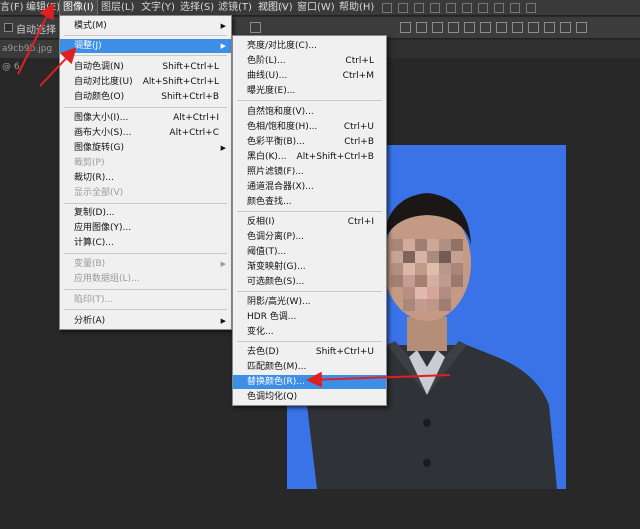  Describe the element at coordinates (43, 8) in the screenshot. I see `menu-edit: 编辑(E)` at that location.